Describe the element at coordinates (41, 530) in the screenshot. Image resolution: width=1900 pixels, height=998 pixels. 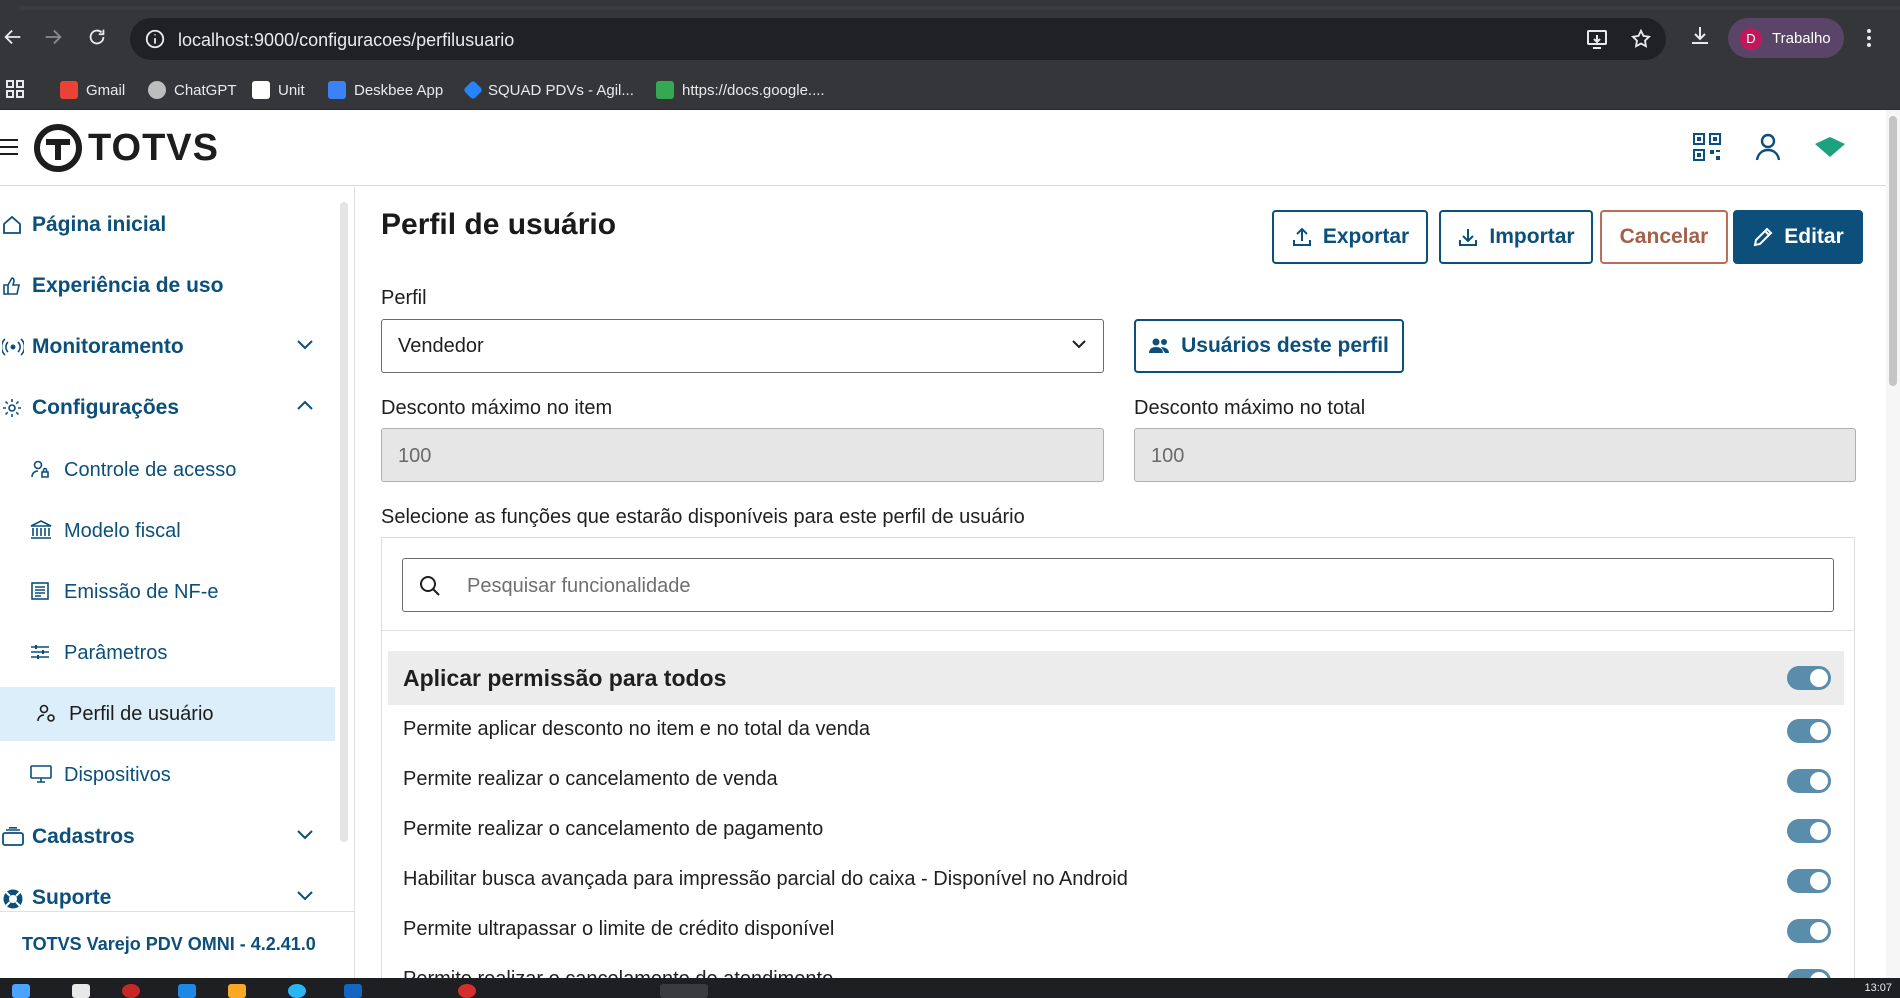
I see `bank-icon` at that location.